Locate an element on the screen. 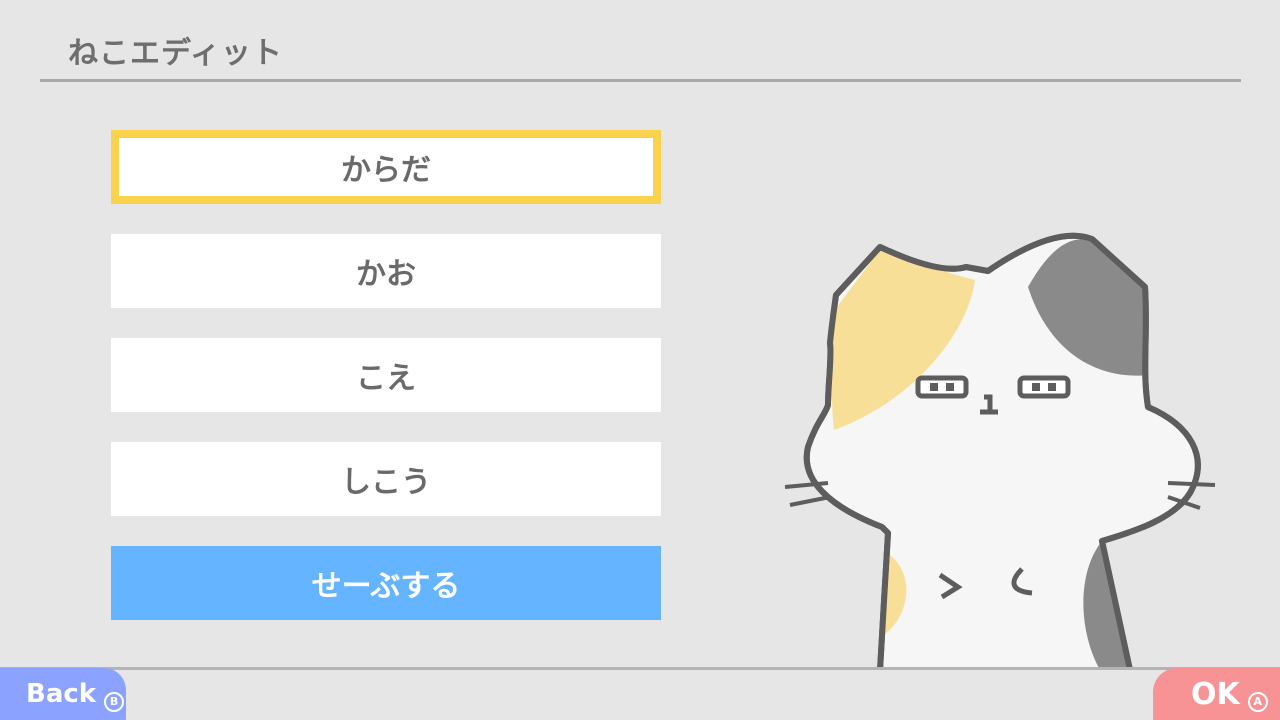 This screenshot has width=1280, height=720. save-button: せーぶする is located at coordinates (386, 583).